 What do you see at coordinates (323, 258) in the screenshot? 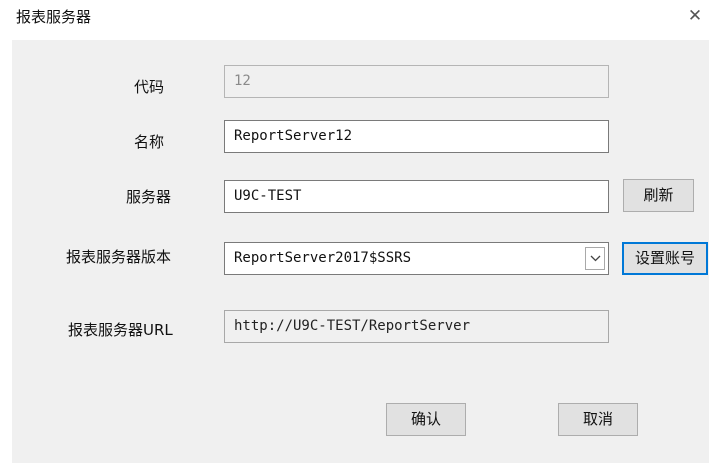
I see `version-selected-value: ReportServer2017$SSRS` at bounding box center [323, 258].